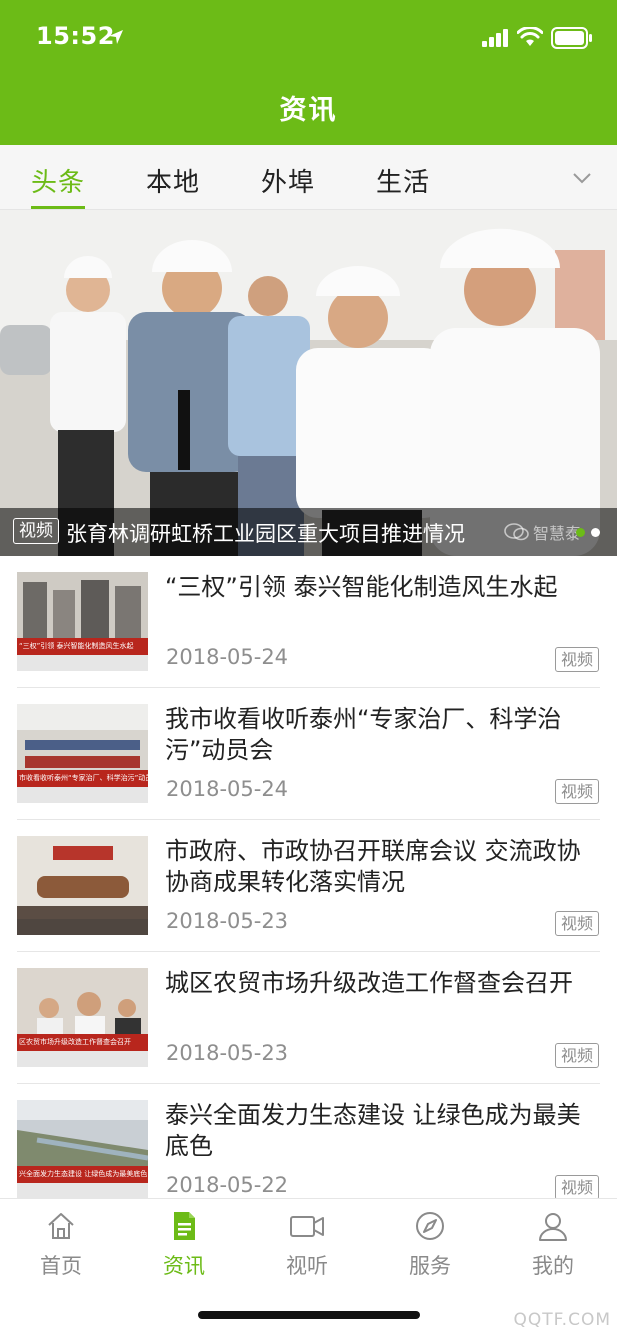 This screenshot has height=1334, width=617. I want to click on nav-label: 我的, so click(553, 1266).